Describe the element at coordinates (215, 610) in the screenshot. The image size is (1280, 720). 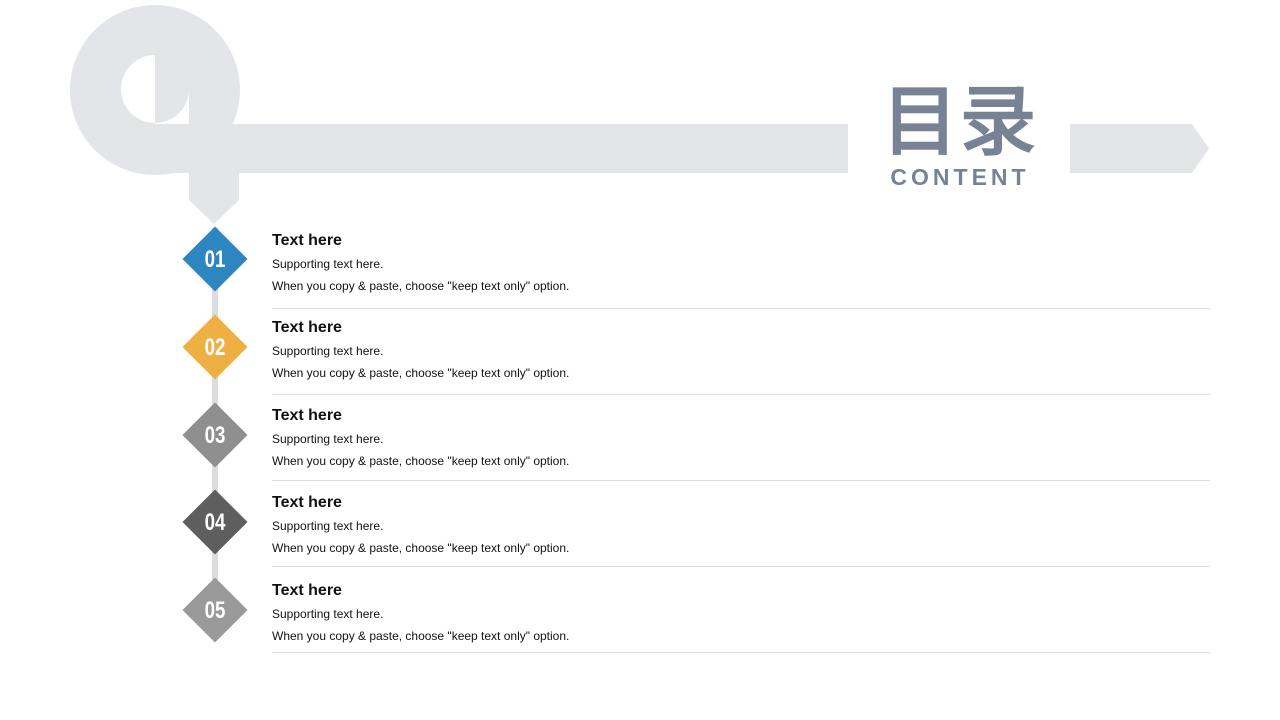
I see `item-number: 05` at that location.